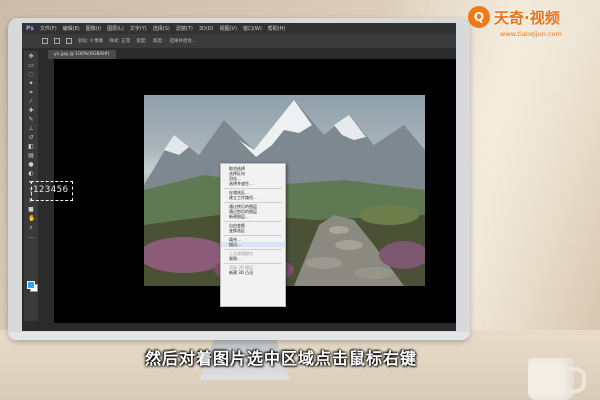  Describe the element at coordinates (31, 57) in the screenshot. I see `move-tool-icon: ✥` at that location.